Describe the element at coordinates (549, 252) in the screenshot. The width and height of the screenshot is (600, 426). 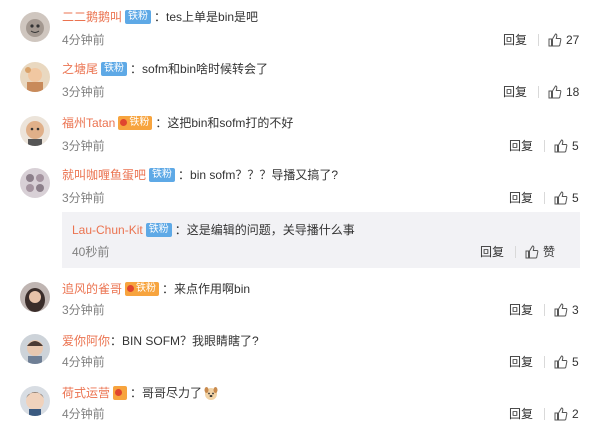
I see `like-label: 赞` at that location.